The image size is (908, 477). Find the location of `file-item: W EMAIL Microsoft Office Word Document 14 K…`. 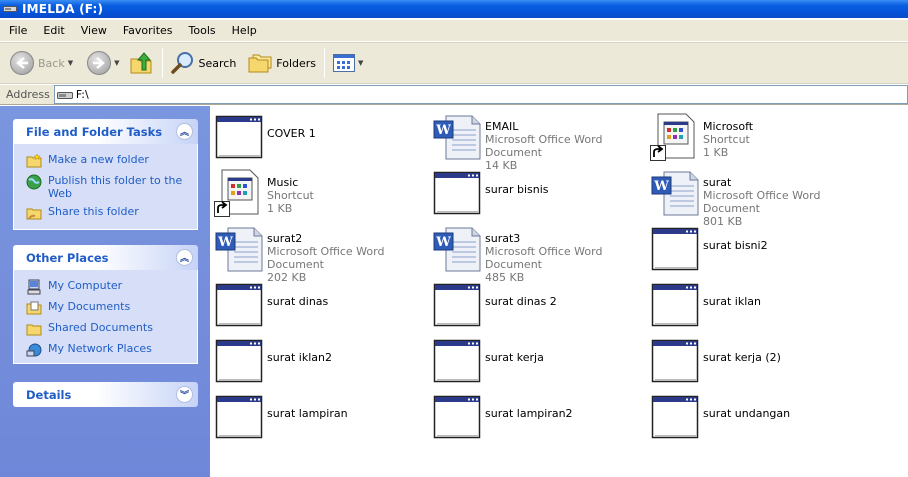

file-item: W EMAIL Microsoft Office Word Document 14 K… is located at coordinates (541, 142).